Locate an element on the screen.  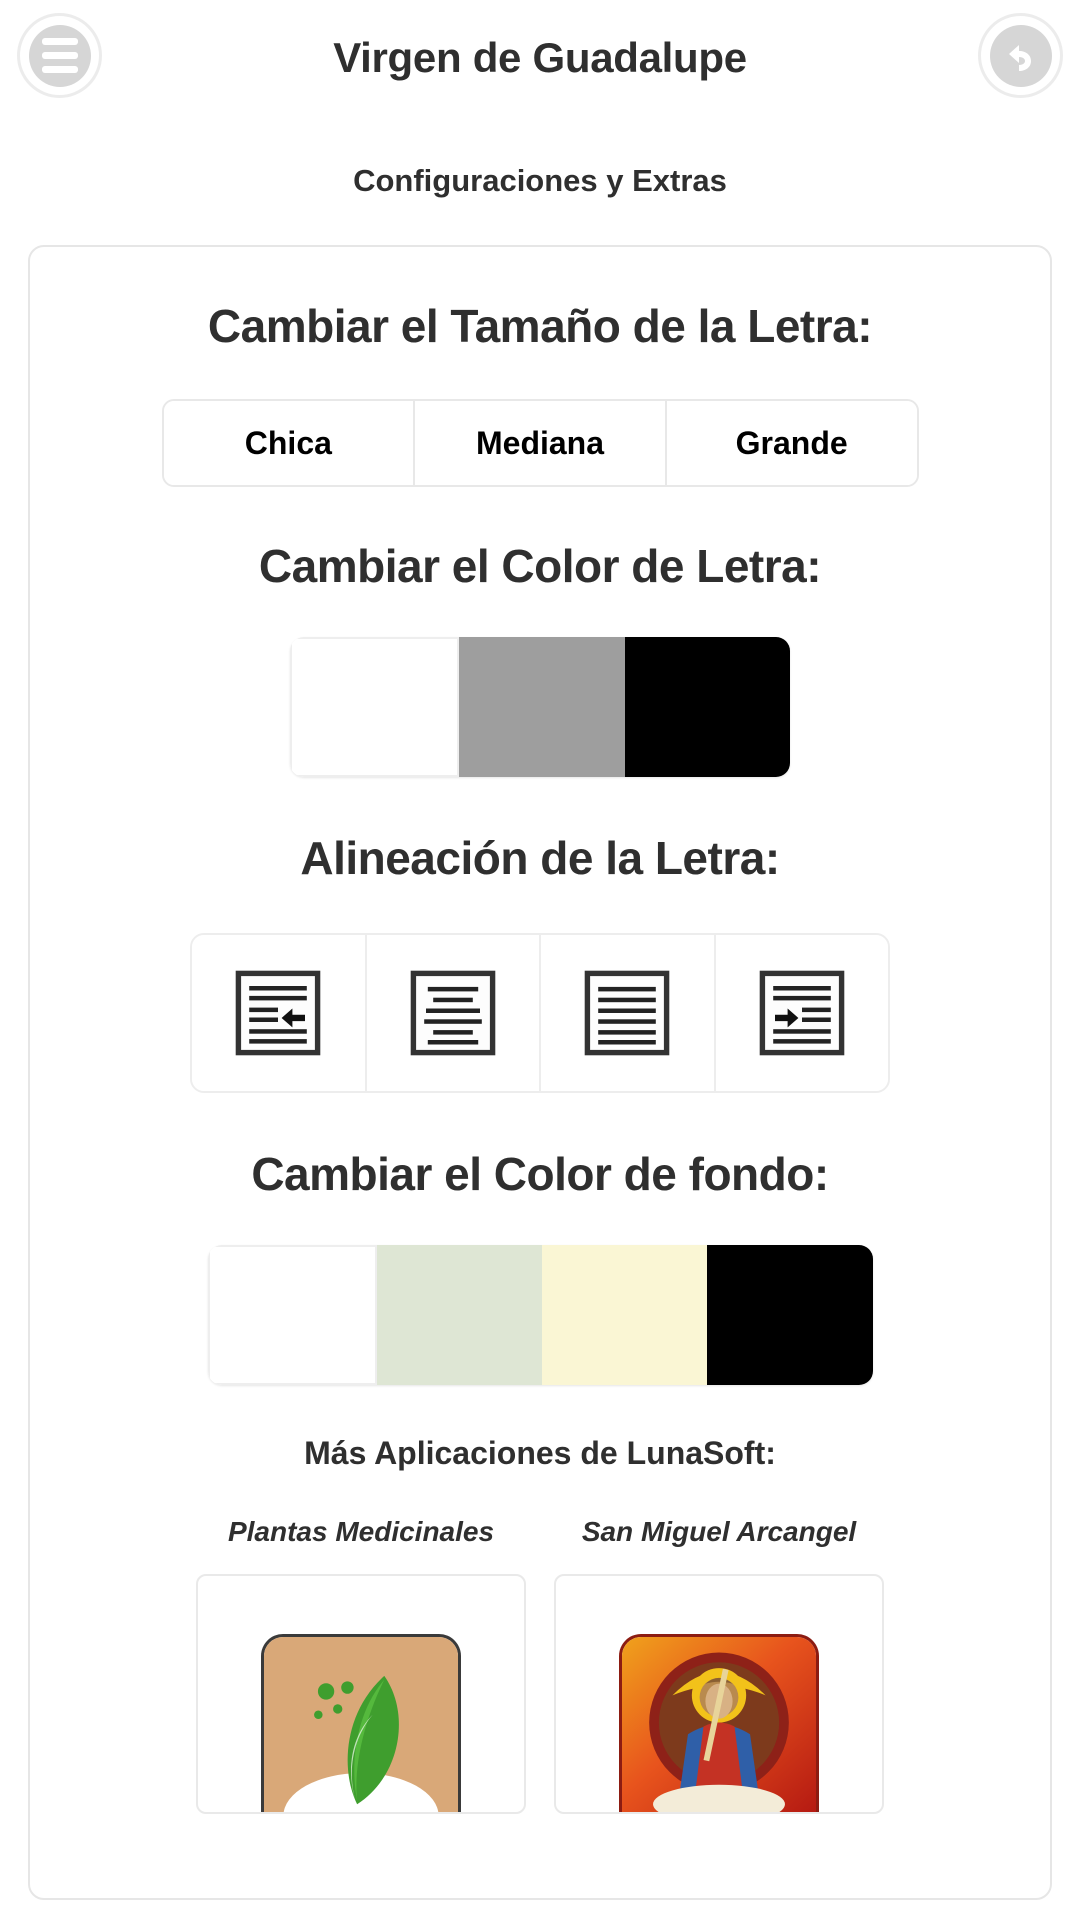
background-color-swatch-white is located at coordinates (292, 1315).